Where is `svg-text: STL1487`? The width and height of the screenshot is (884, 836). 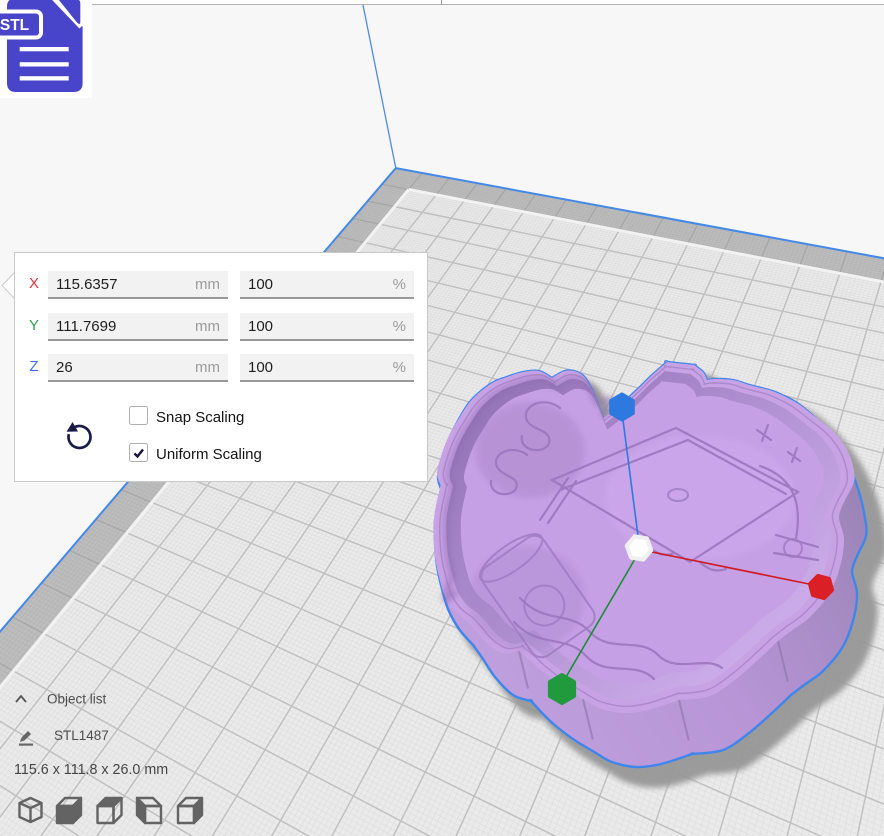 svg-text: STL1487 is located at coordinates (81, 735).